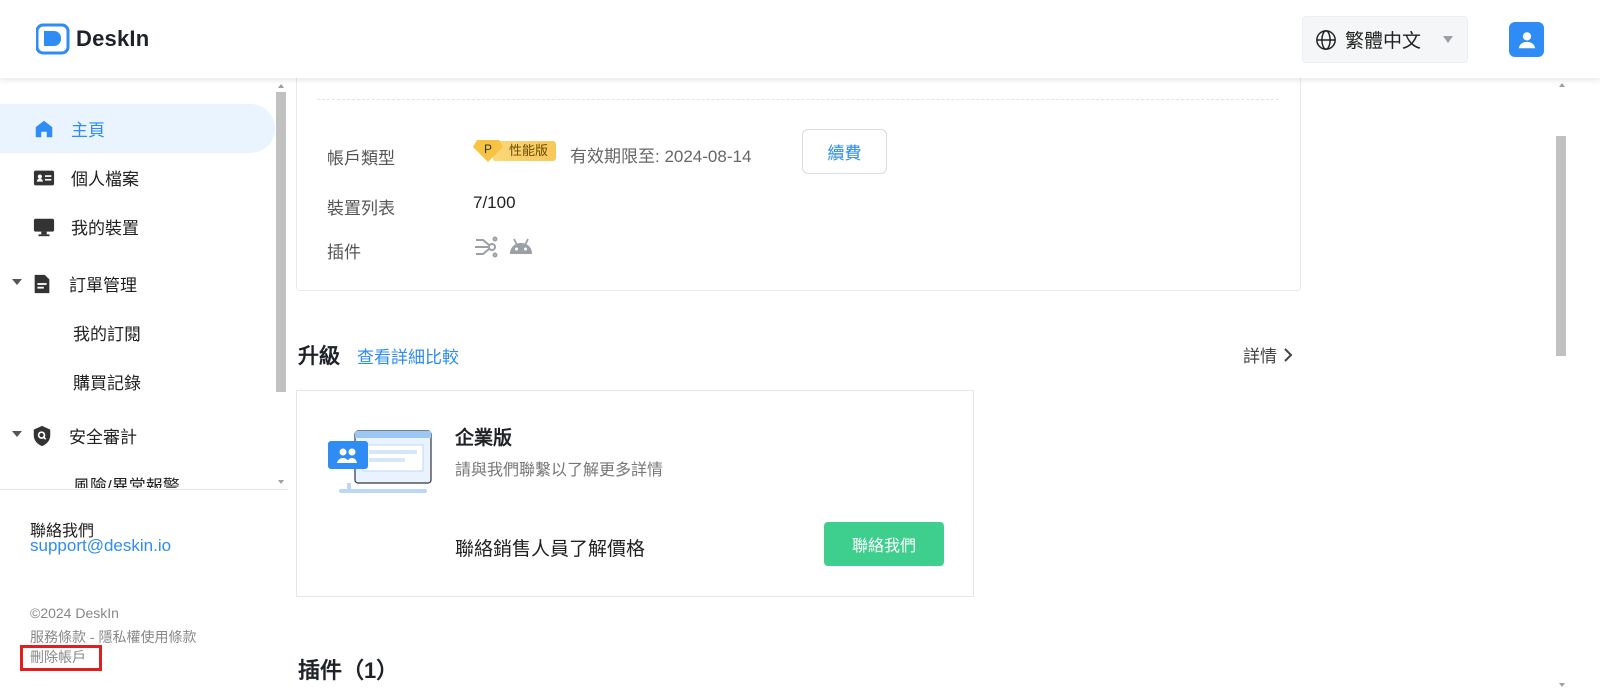 The width and height of the screenshot is (1600, 694). What do you see at coordinates (281, 242) in the screenshot?
I see `sidebar-scrollbar-thumb` at bounding box center [281, 242].